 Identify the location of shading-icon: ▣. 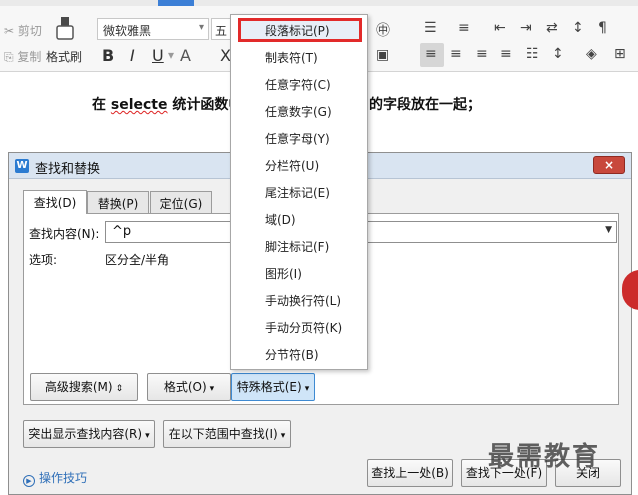
(382, 55).